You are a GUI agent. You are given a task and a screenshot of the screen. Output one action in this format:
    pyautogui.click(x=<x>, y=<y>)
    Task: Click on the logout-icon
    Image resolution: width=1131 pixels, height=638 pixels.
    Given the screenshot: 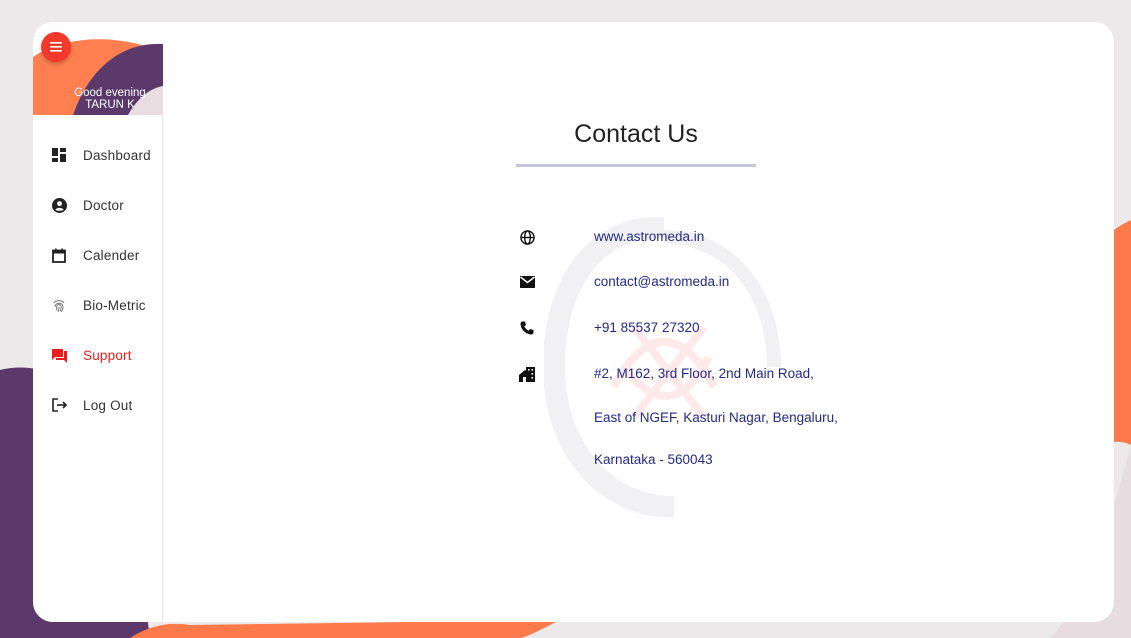 What is the action you would take?
    pyautogui.click(x=59, y=405)
    